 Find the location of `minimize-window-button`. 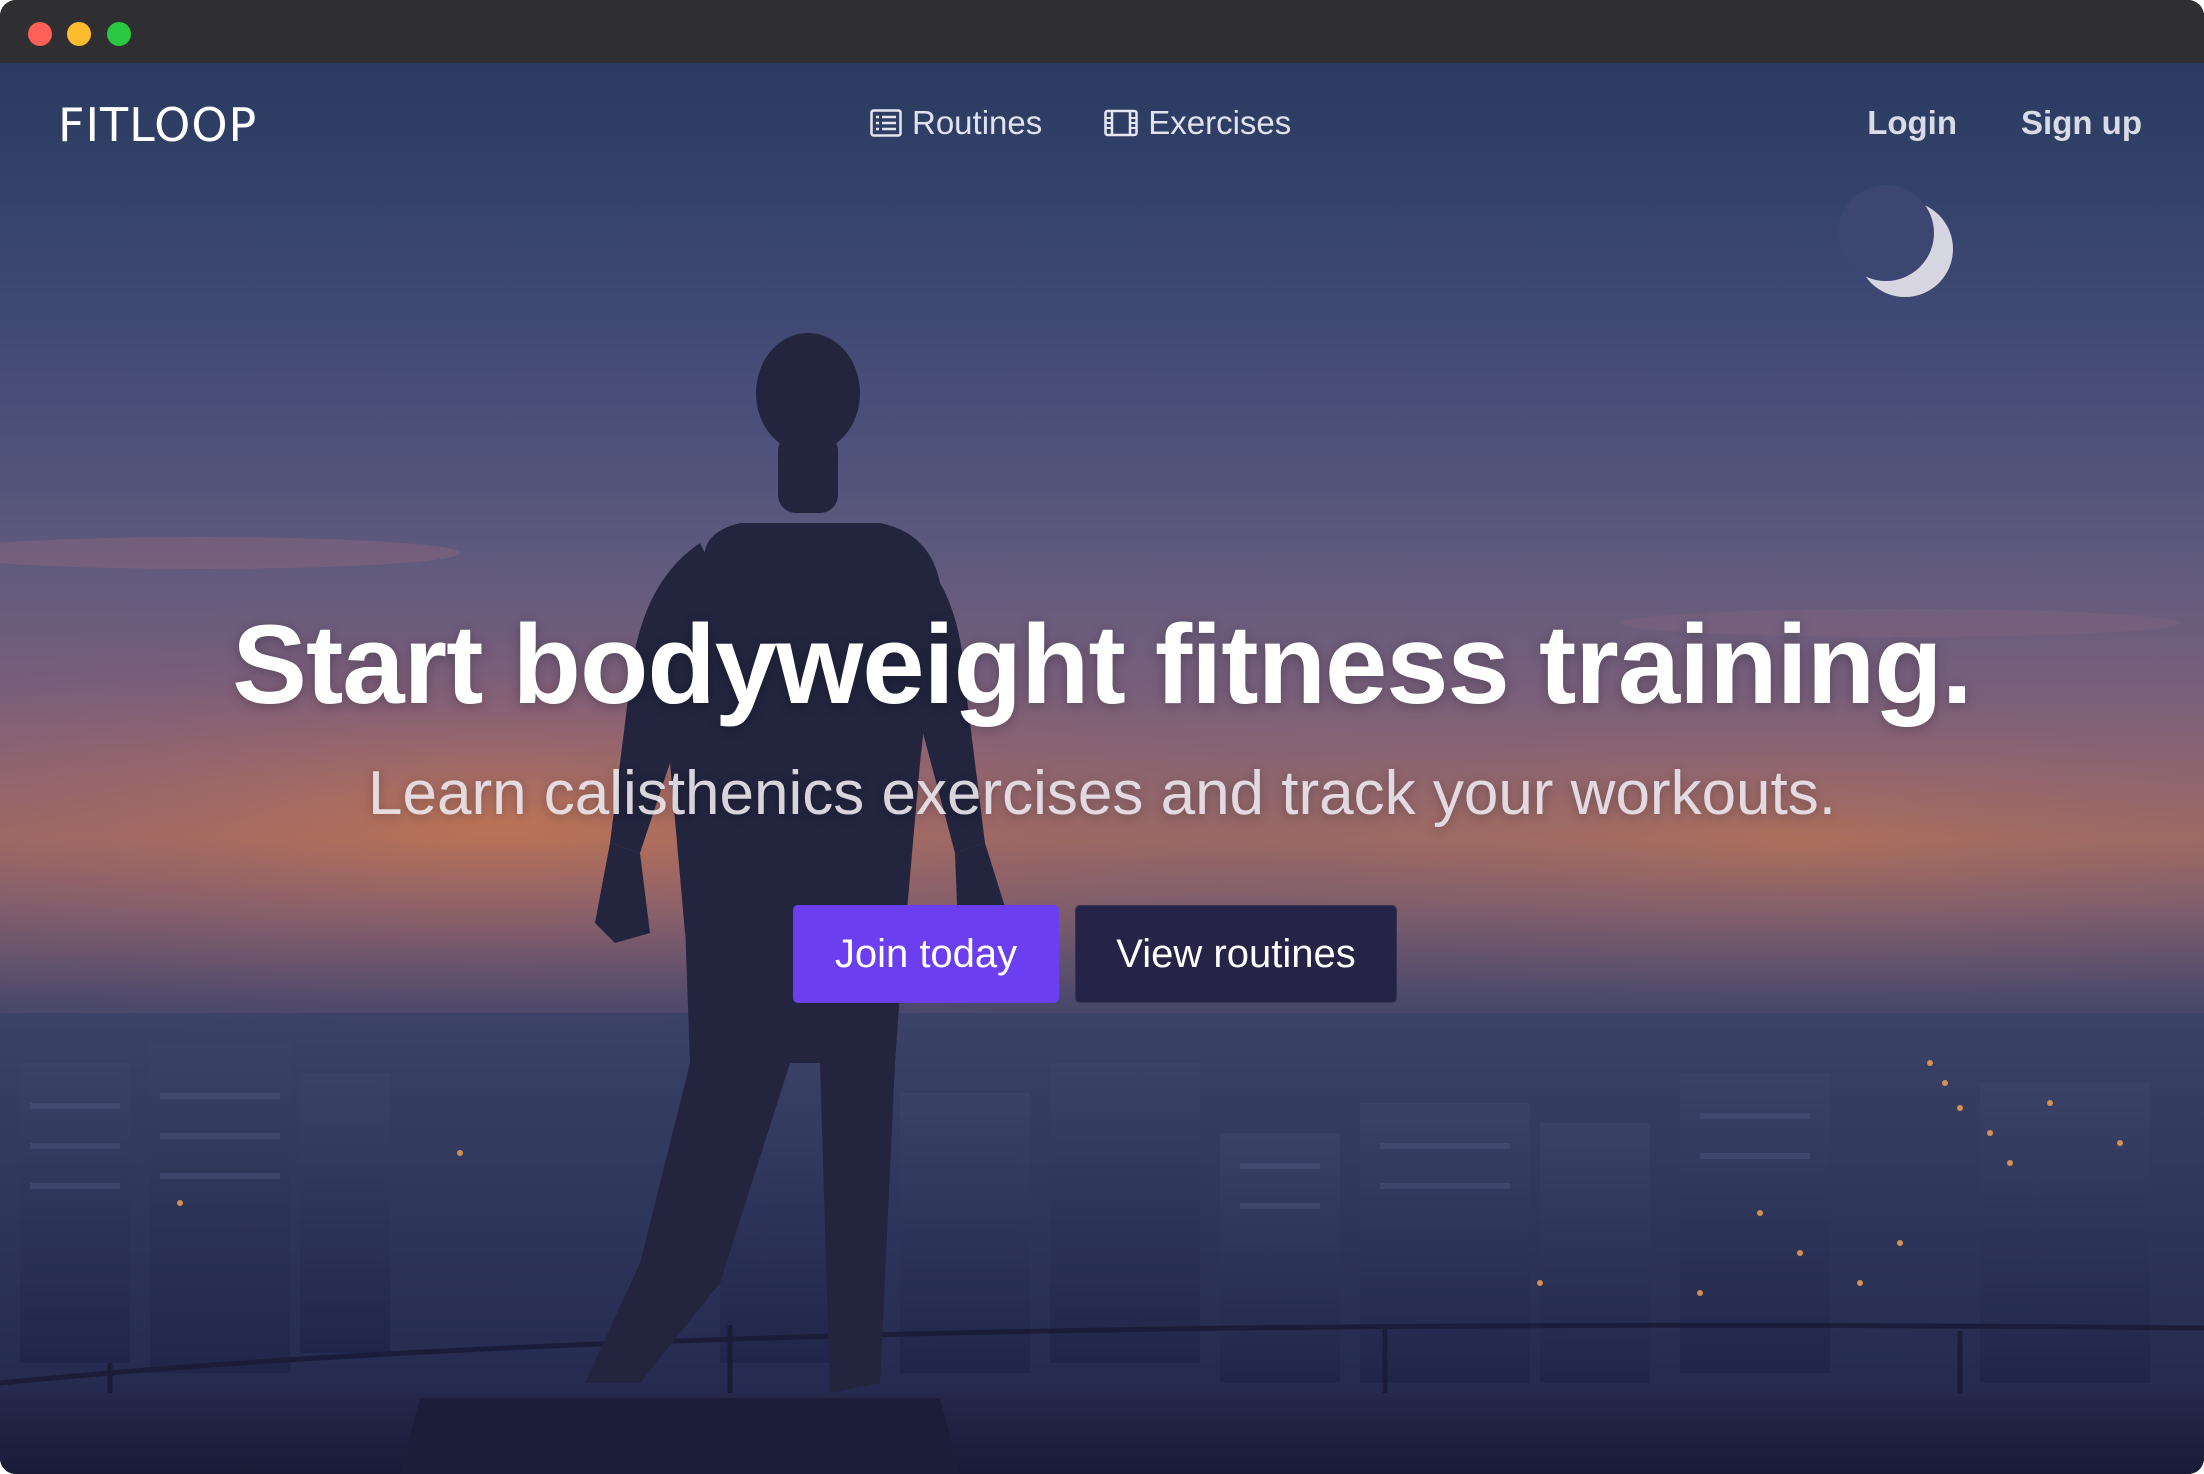

minimize-window-button is located at coordinates (79, 34).